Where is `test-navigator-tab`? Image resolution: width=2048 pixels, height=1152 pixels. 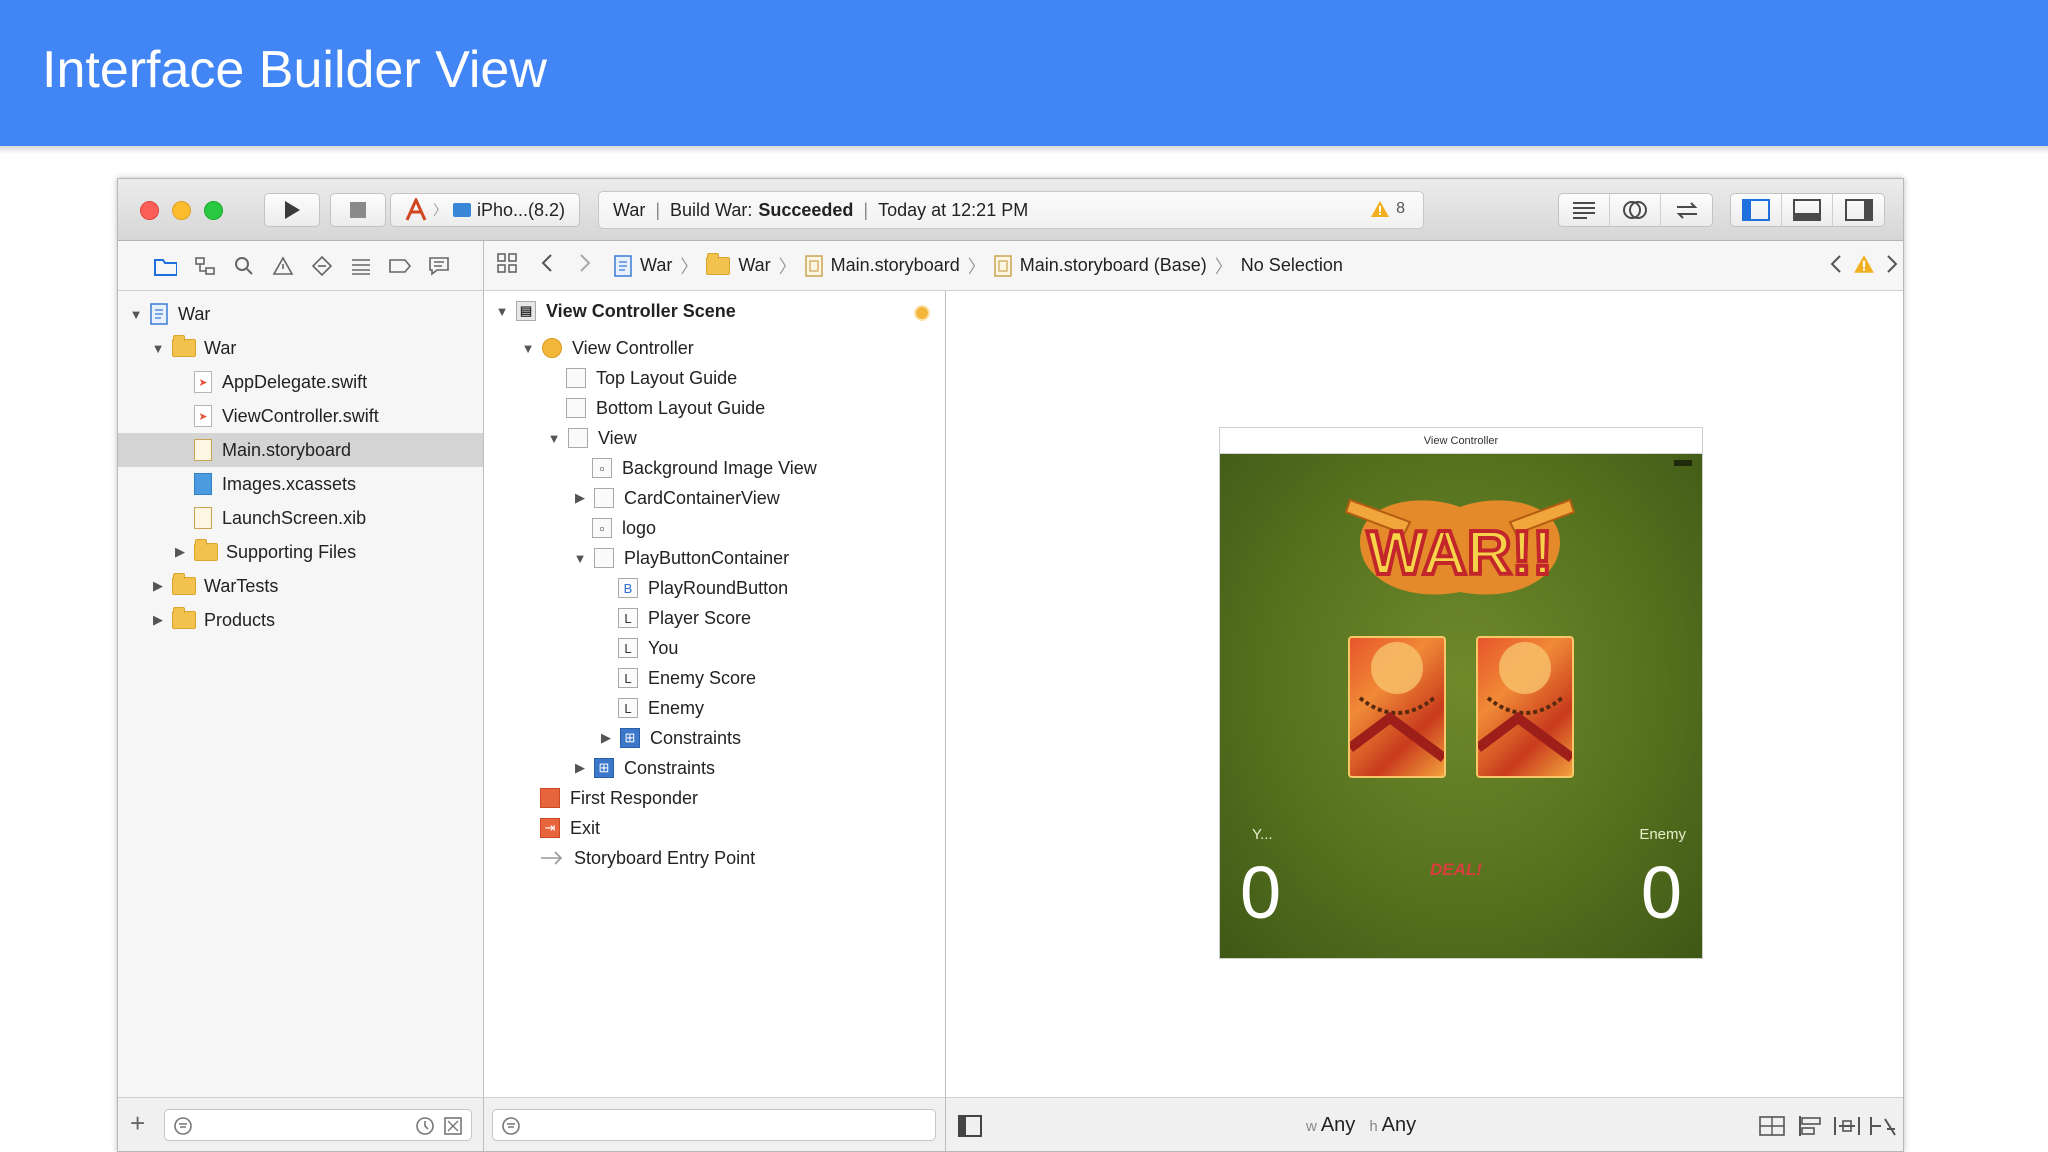
test-navigator-tab is located at coordinates (321, 265).